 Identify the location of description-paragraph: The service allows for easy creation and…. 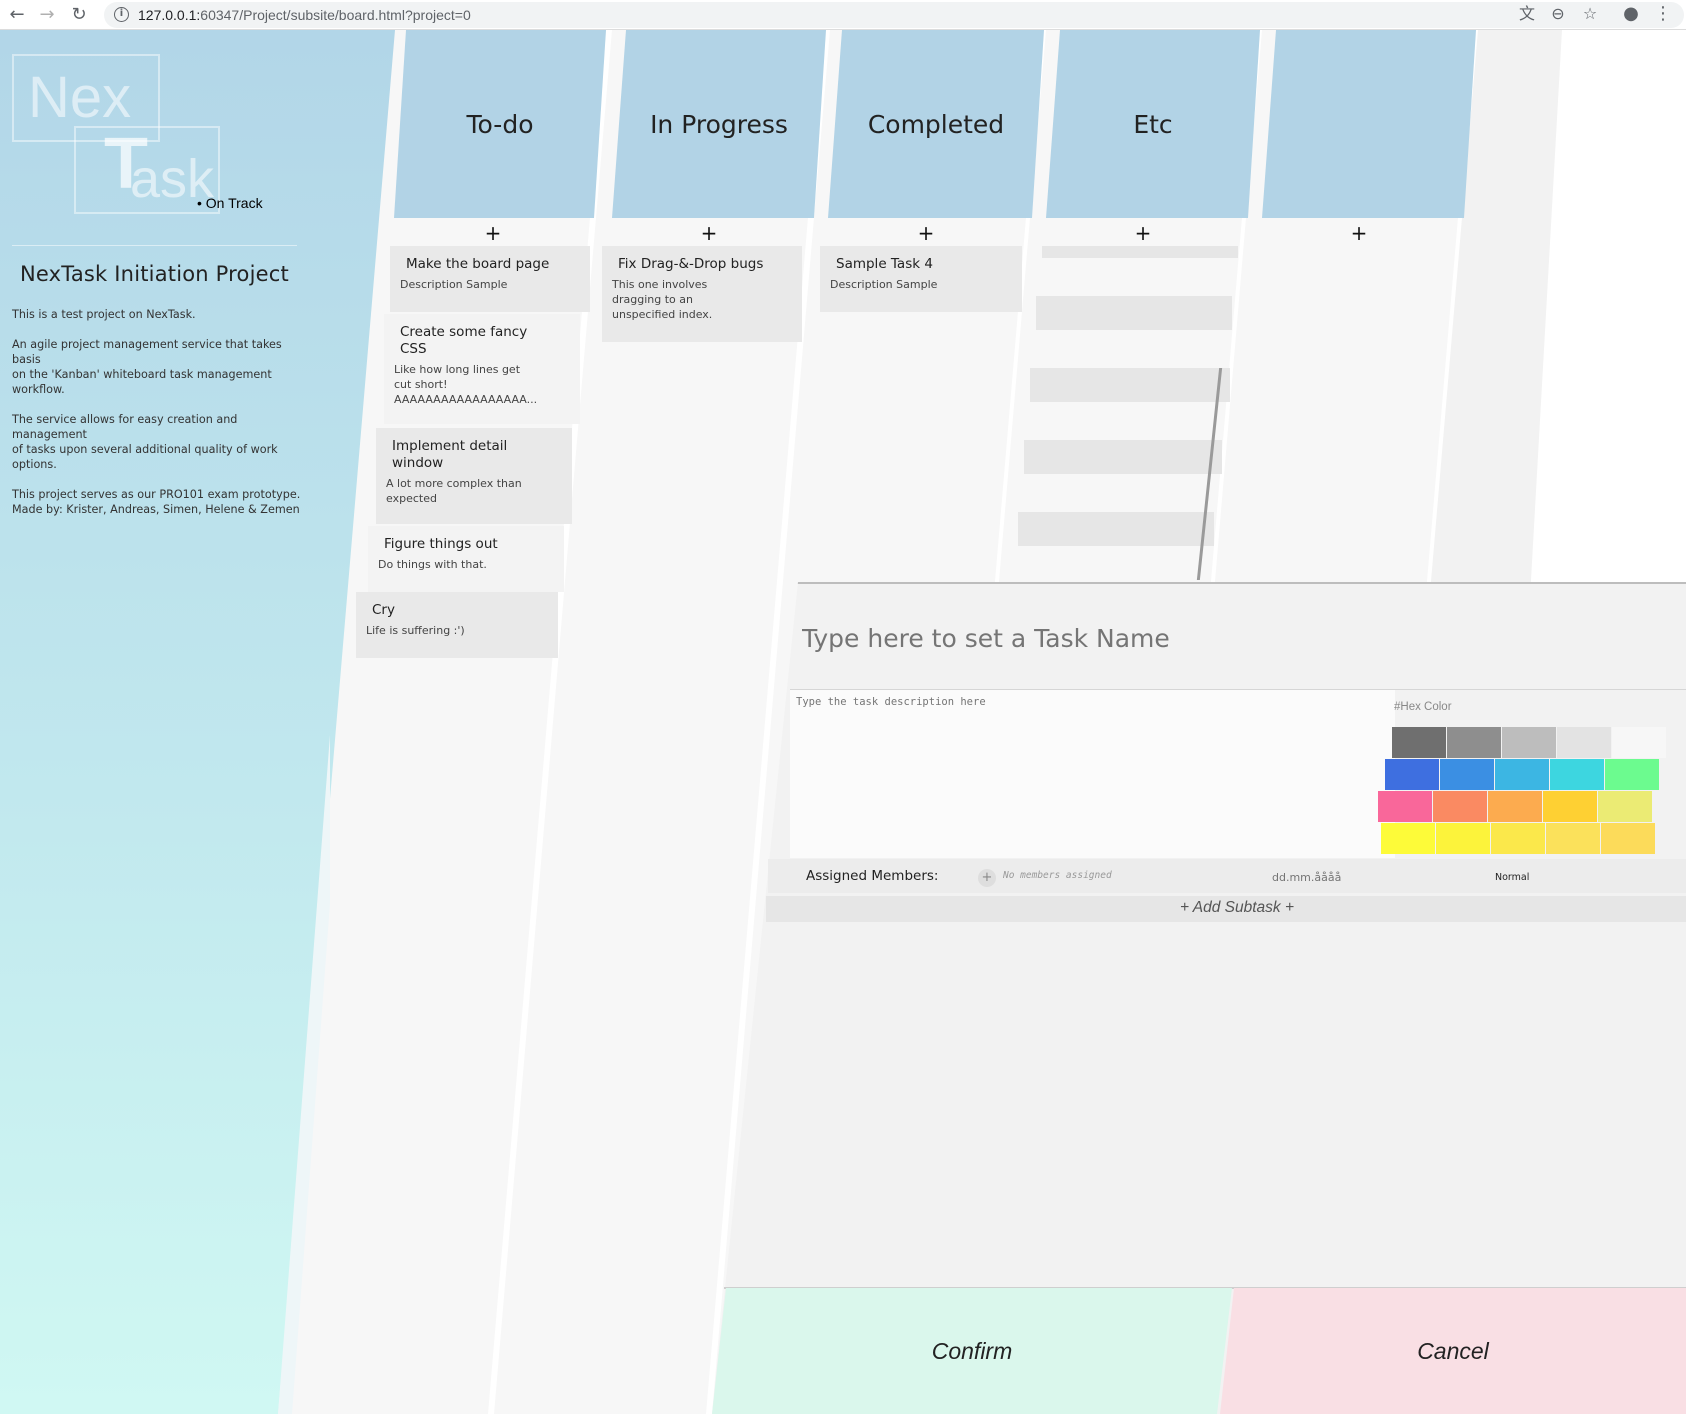
(145, 442).